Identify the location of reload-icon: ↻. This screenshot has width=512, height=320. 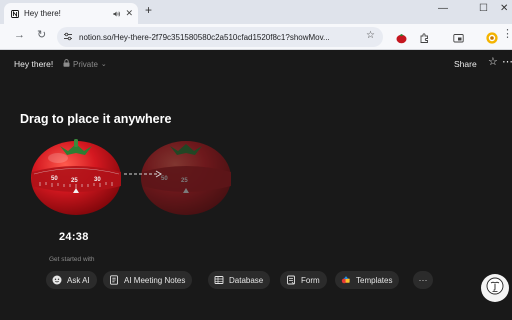
(41, 35).